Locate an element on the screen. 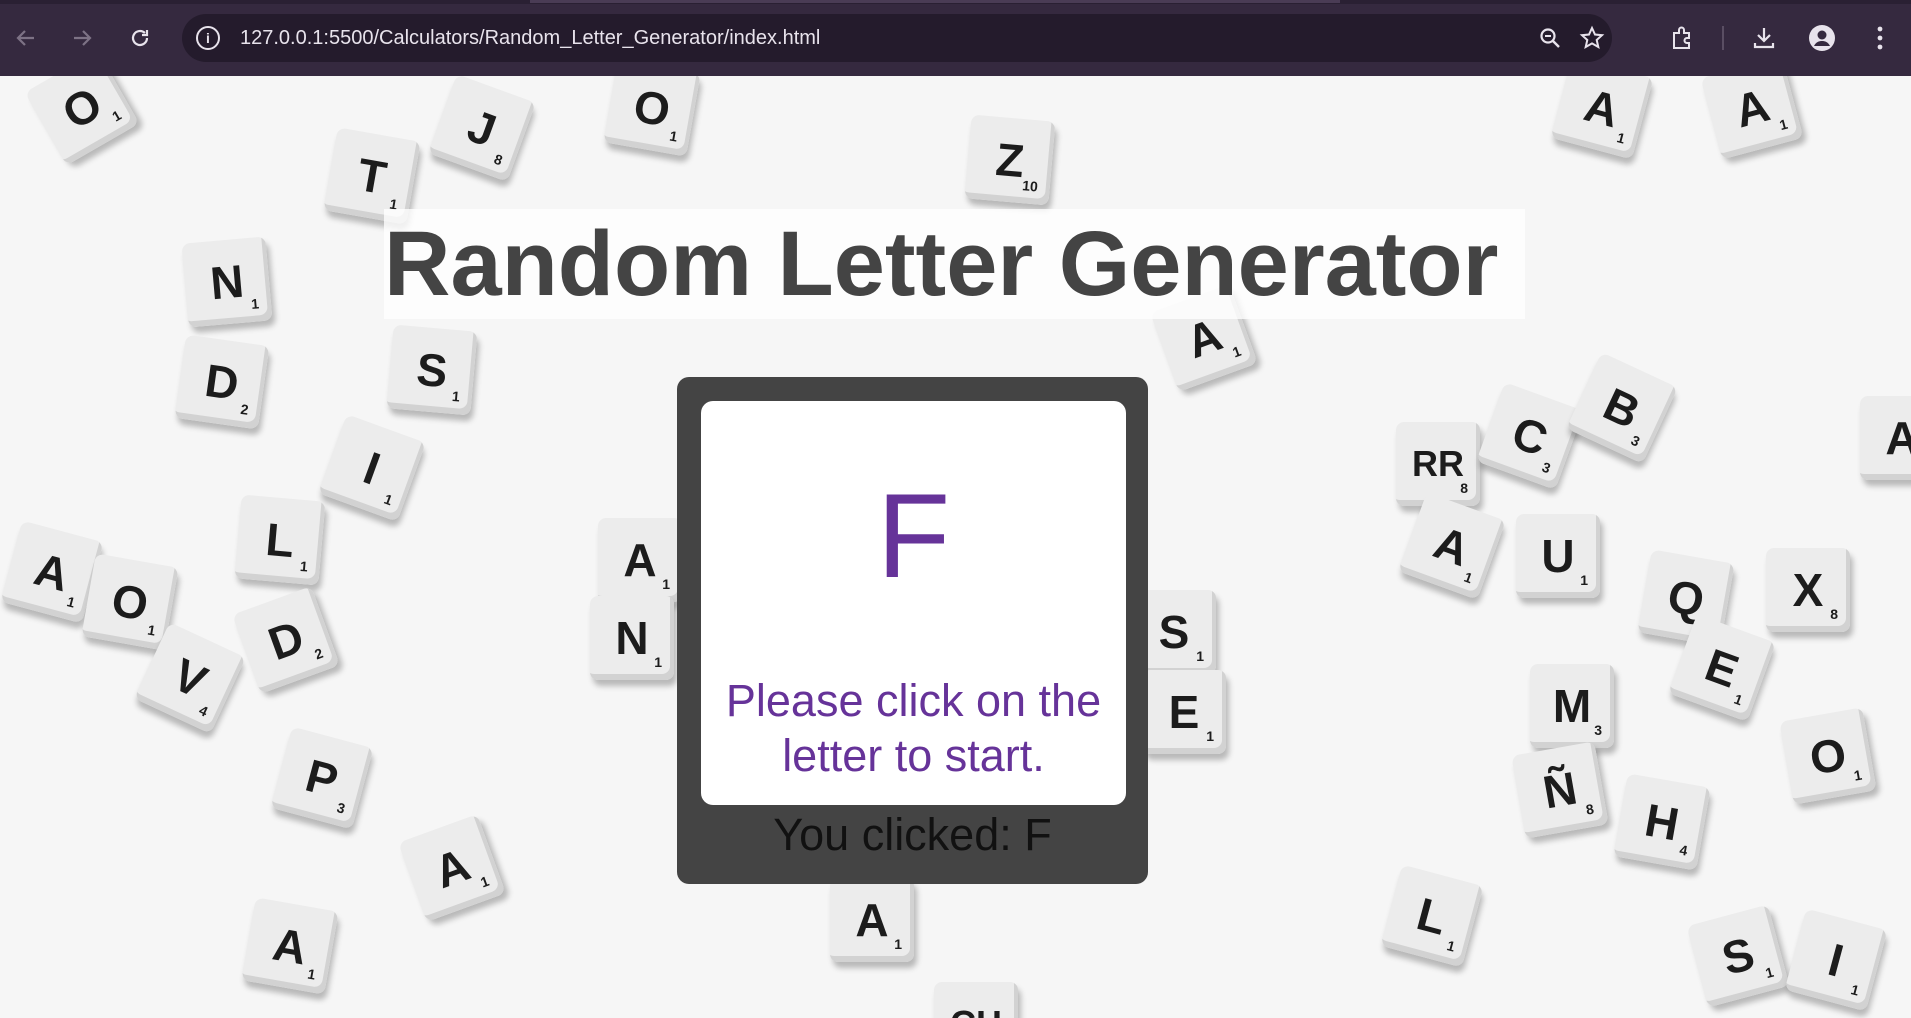 This screenshot has width=1911, height=1018. tile-letter: N is located at coordinates (632, 638).